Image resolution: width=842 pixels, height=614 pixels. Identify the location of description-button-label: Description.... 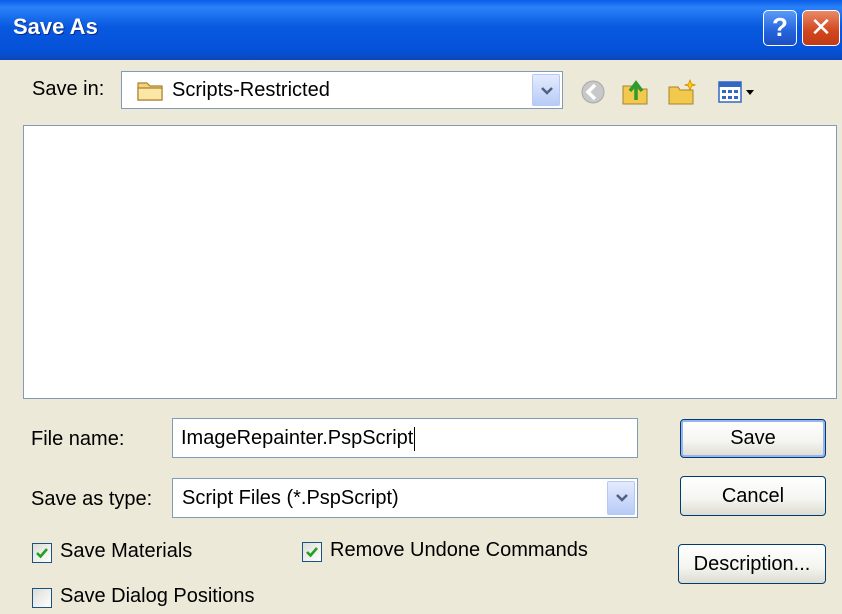
(752, 564).